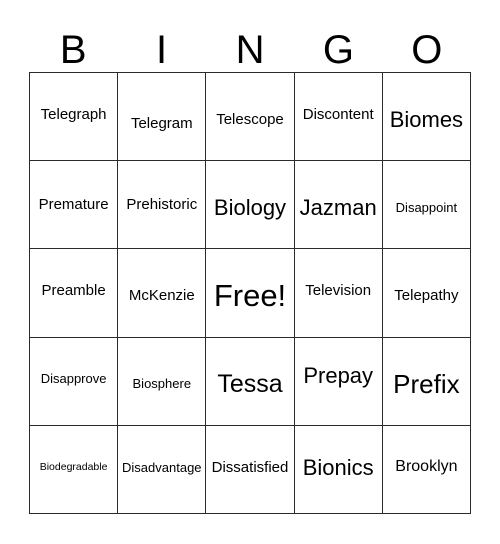 The image size is (500, 544). I want to click on bingo-header-row: B I N G O, so click(250, 44).